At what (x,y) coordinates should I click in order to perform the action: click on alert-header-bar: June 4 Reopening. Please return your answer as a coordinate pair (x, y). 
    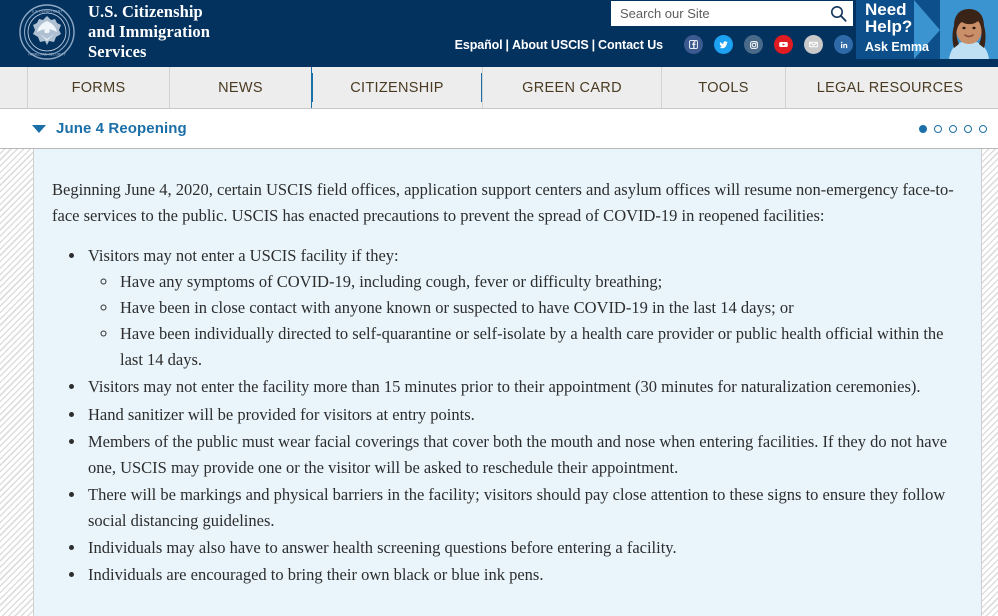
    Looking at the image, I should click on (499, 128).